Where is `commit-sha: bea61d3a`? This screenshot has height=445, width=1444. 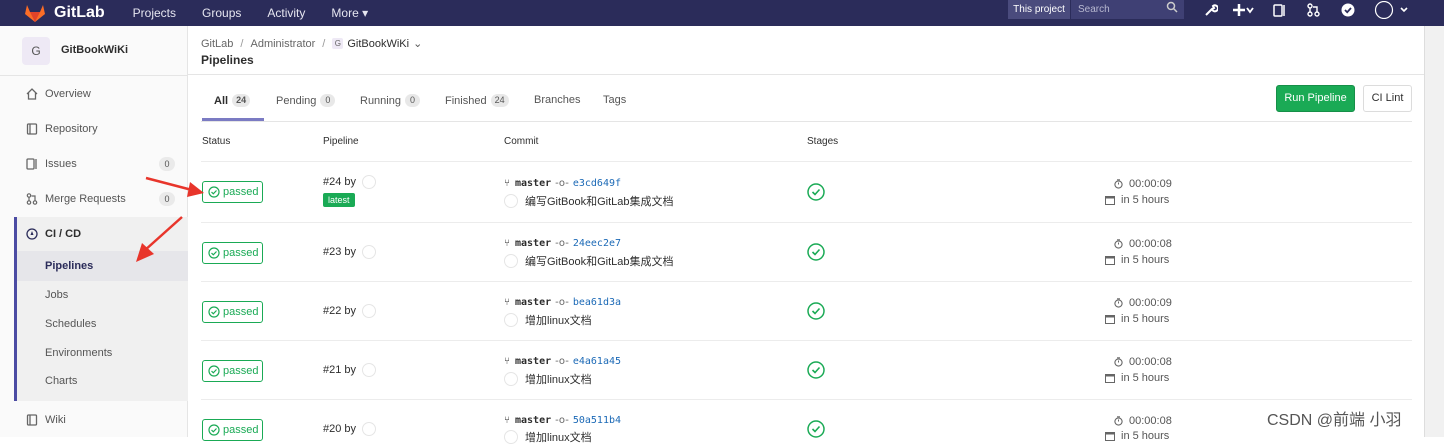
commit-sha: bea61d3a is located at coordinates (597, 302).